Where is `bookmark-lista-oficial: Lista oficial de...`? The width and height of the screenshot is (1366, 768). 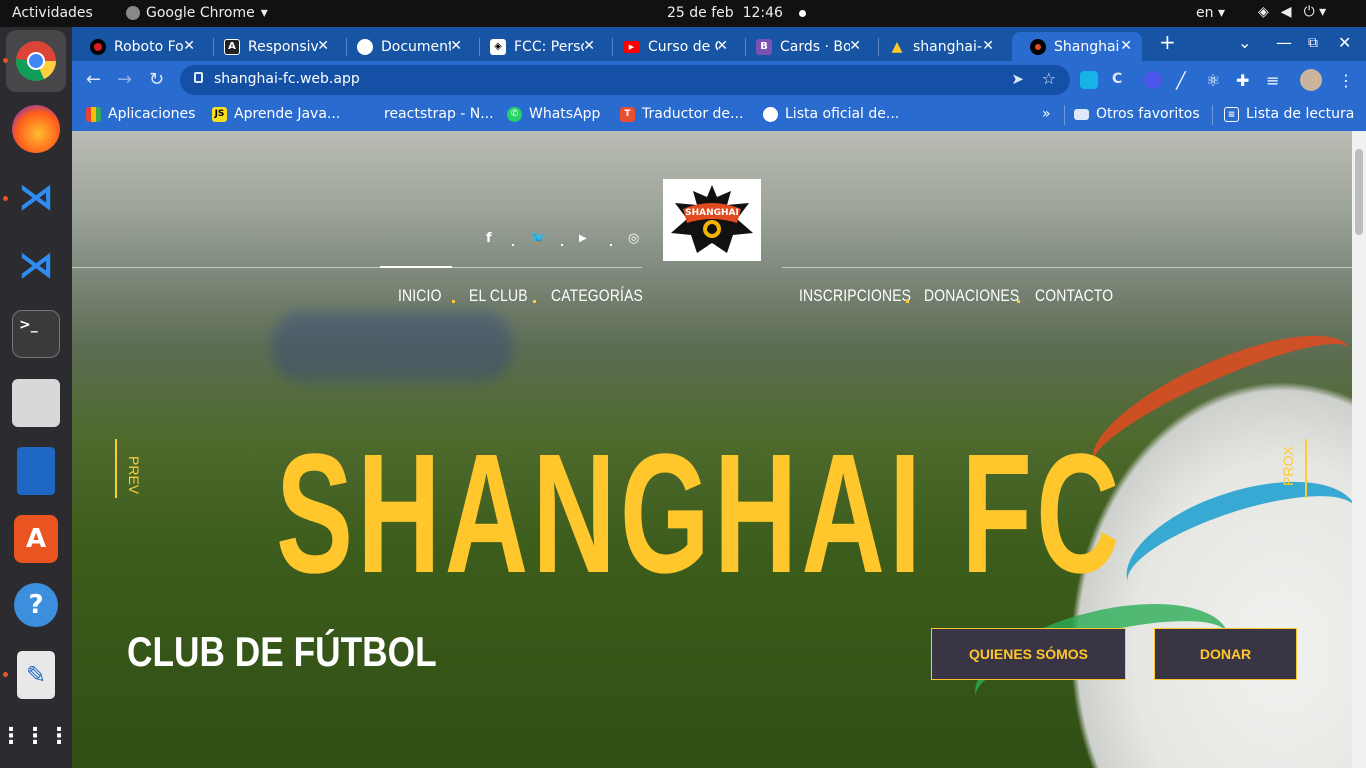 bookmark-lista-oficial: Lista oficial de... is located at coordinates (831, 114).